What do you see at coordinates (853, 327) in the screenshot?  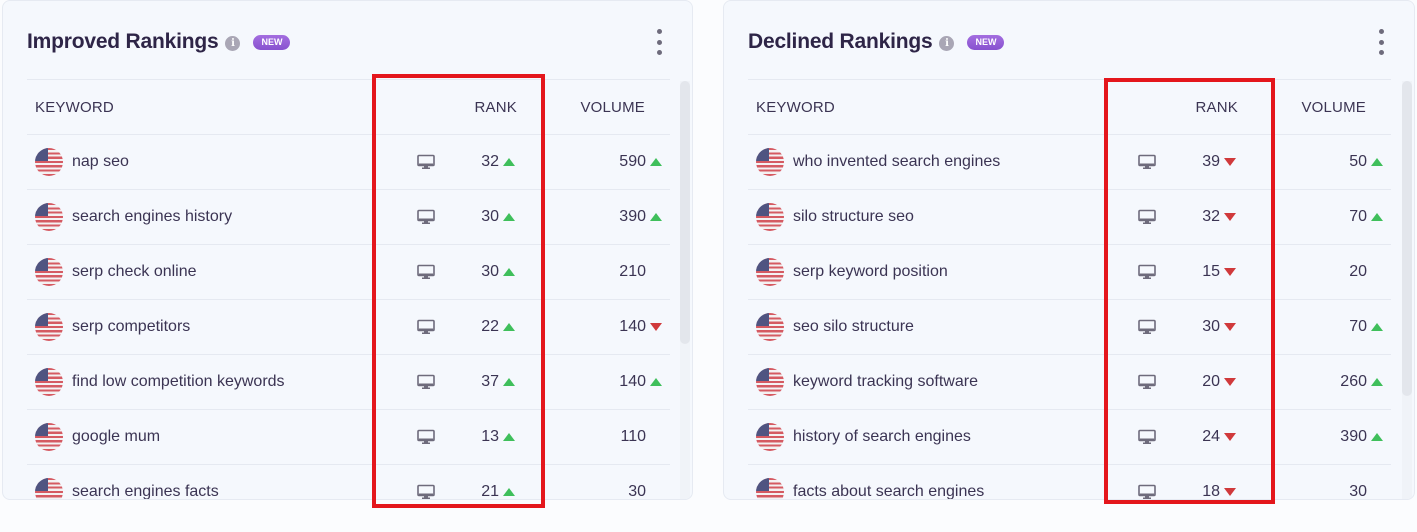 I see `keyword-text: seo silo structure` at bounding box center [853, 327].